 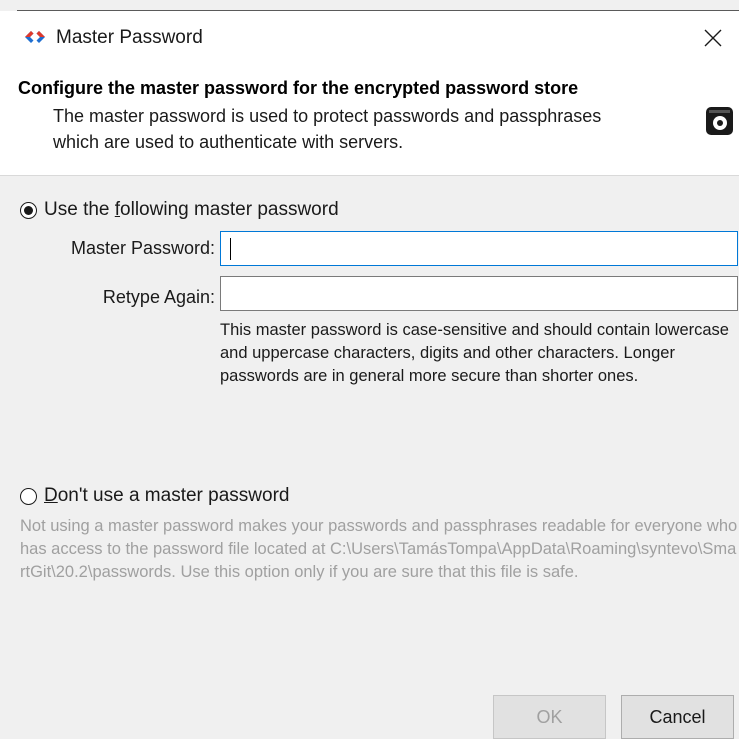 What do you see at coordinates (129, 37) in the screenshot?
I see `window-title: Master Password` at bounding box center [129, 37].